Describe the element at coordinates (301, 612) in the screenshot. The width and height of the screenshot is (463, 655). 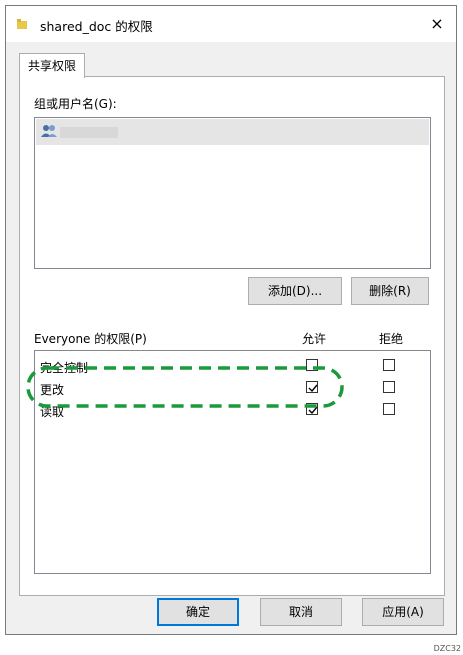
I see `cancel-button: 取消` at that location.